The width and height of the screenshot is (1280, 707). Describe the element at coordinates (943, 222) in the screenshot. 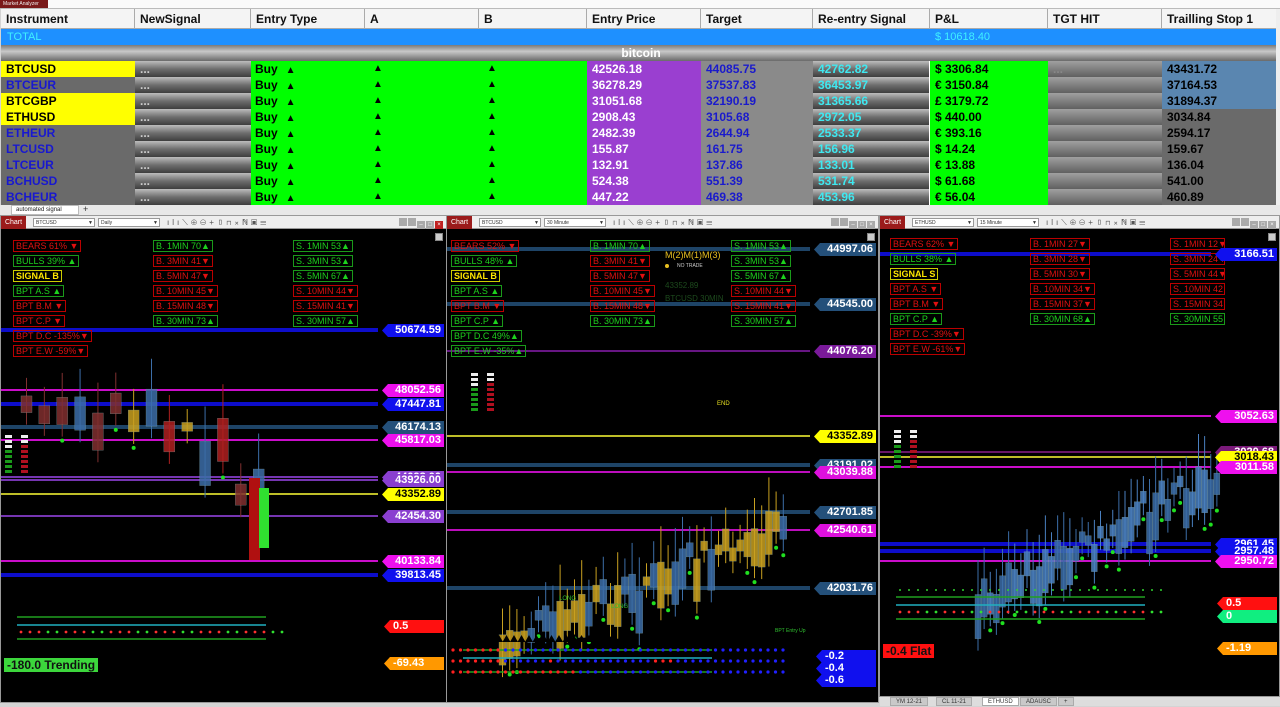

I see `instrument-selector: ETHUSD ▼` at that location.